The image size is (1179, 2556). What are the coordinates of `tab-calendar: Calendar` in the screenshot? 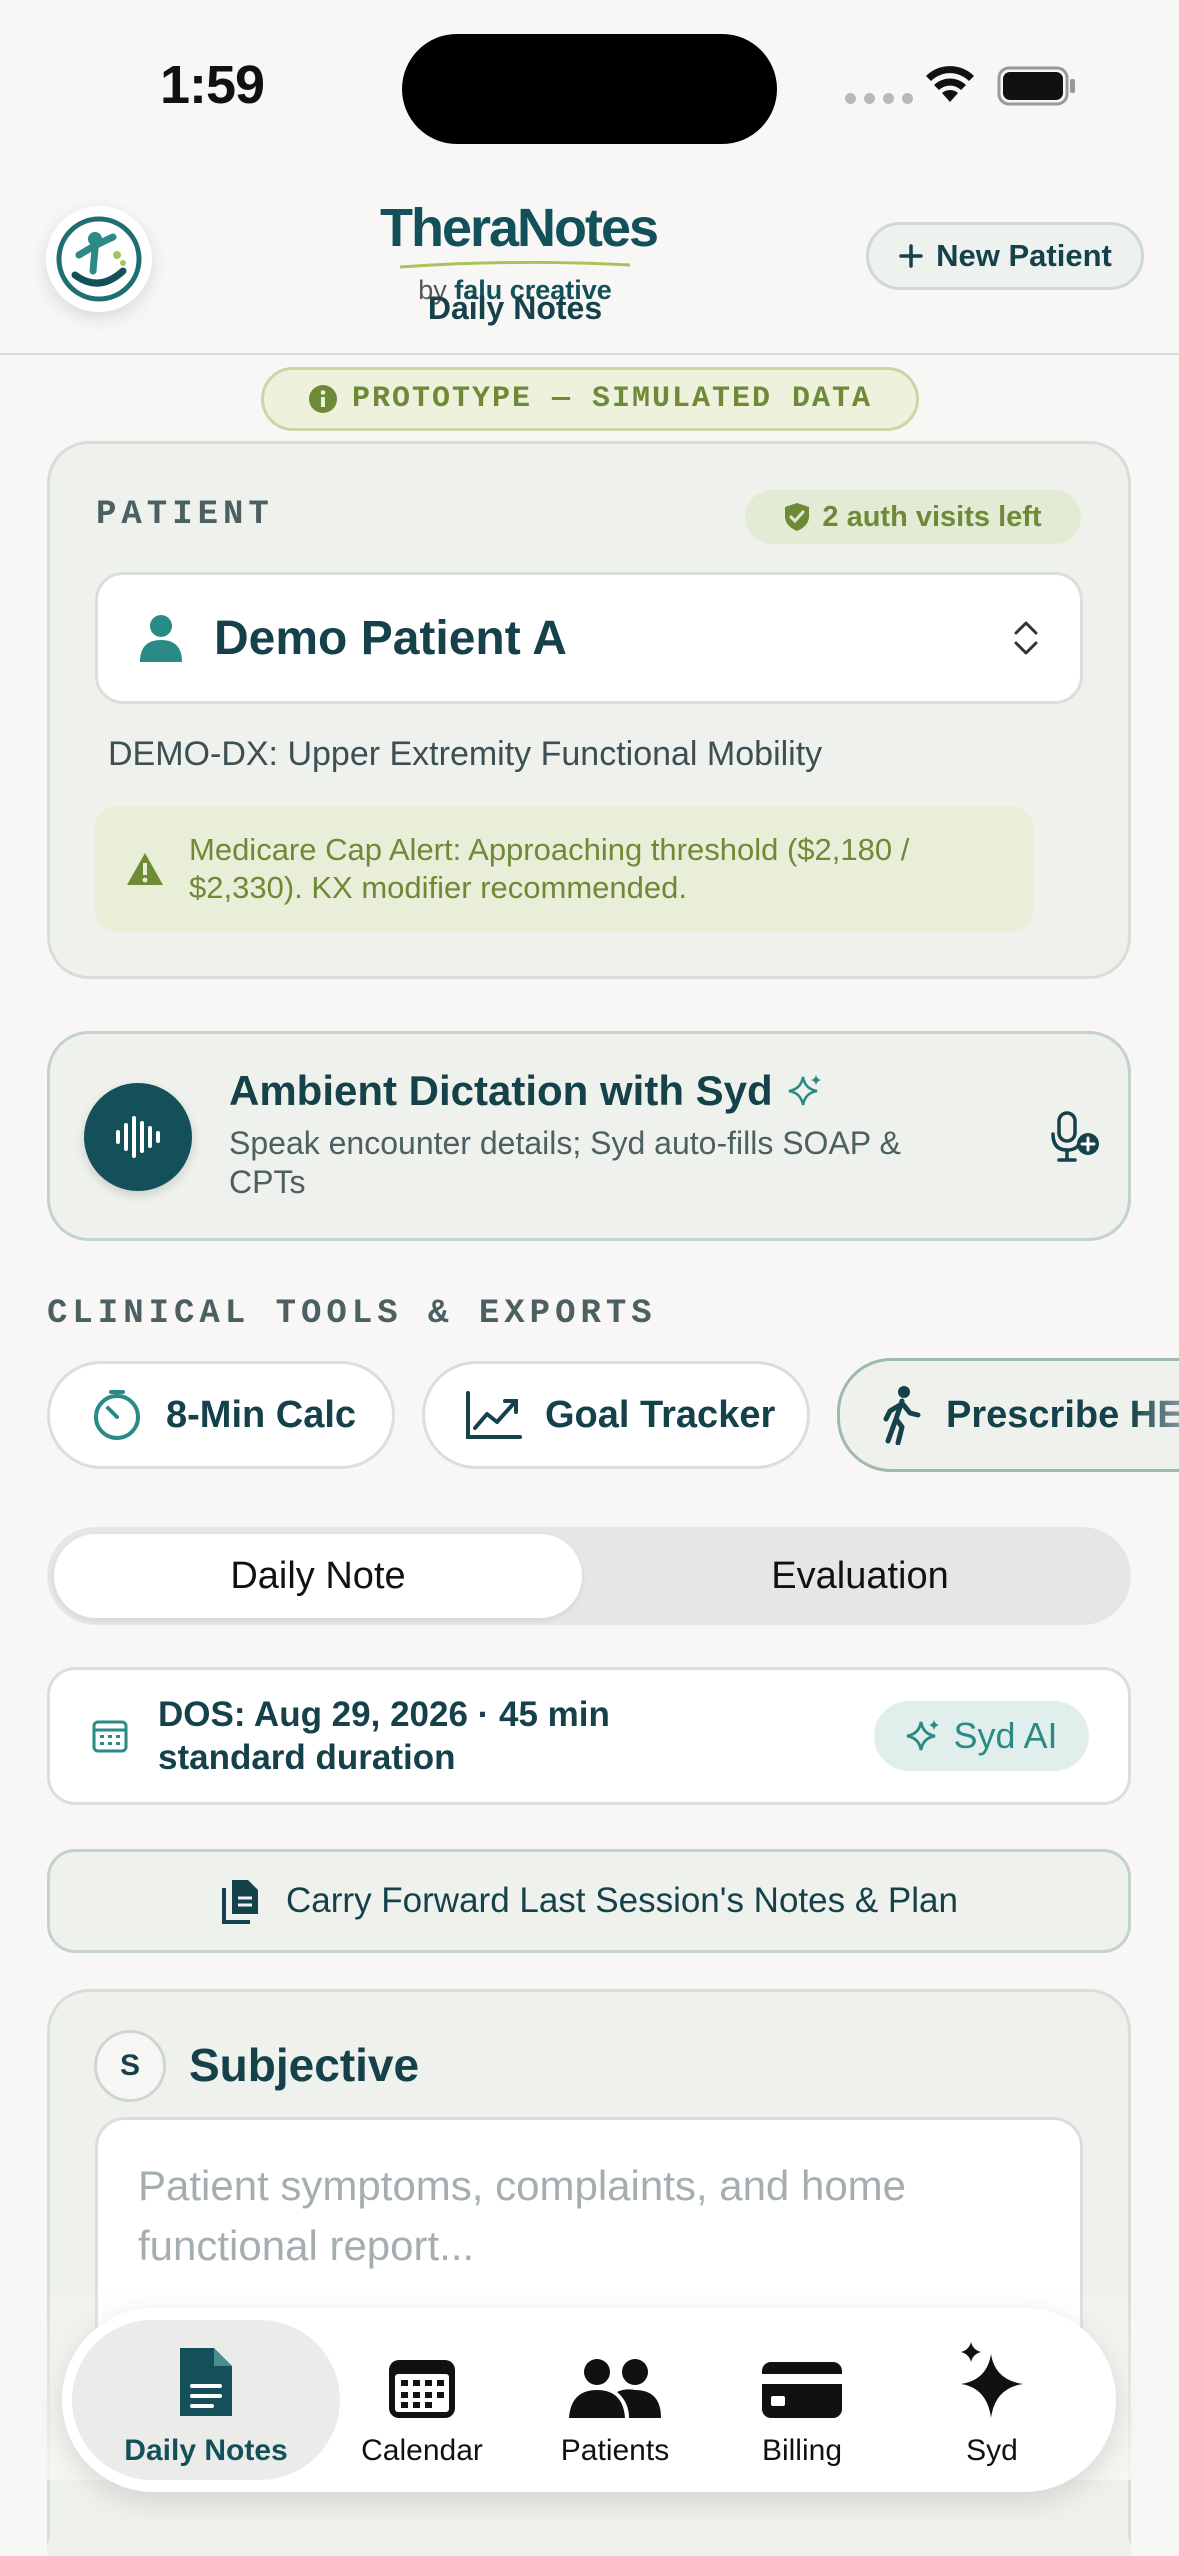 It's located at (422, 2399).